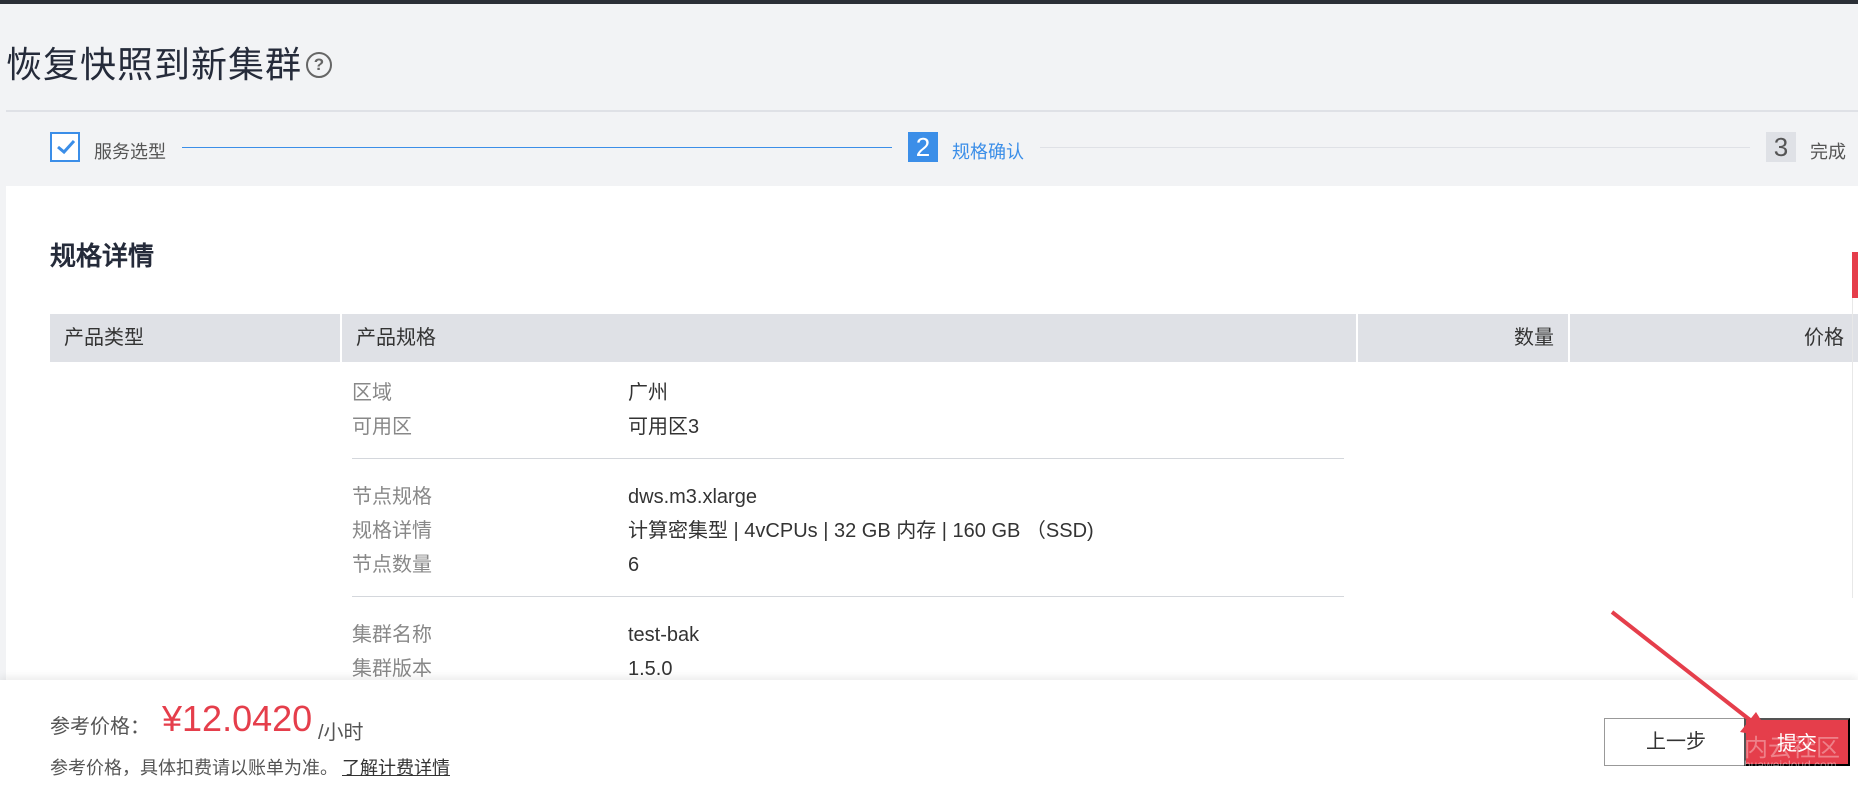  Describe the element at coordinates (237, 718) in the screenshot. I see `price-value: ¥12.0420` at that location.